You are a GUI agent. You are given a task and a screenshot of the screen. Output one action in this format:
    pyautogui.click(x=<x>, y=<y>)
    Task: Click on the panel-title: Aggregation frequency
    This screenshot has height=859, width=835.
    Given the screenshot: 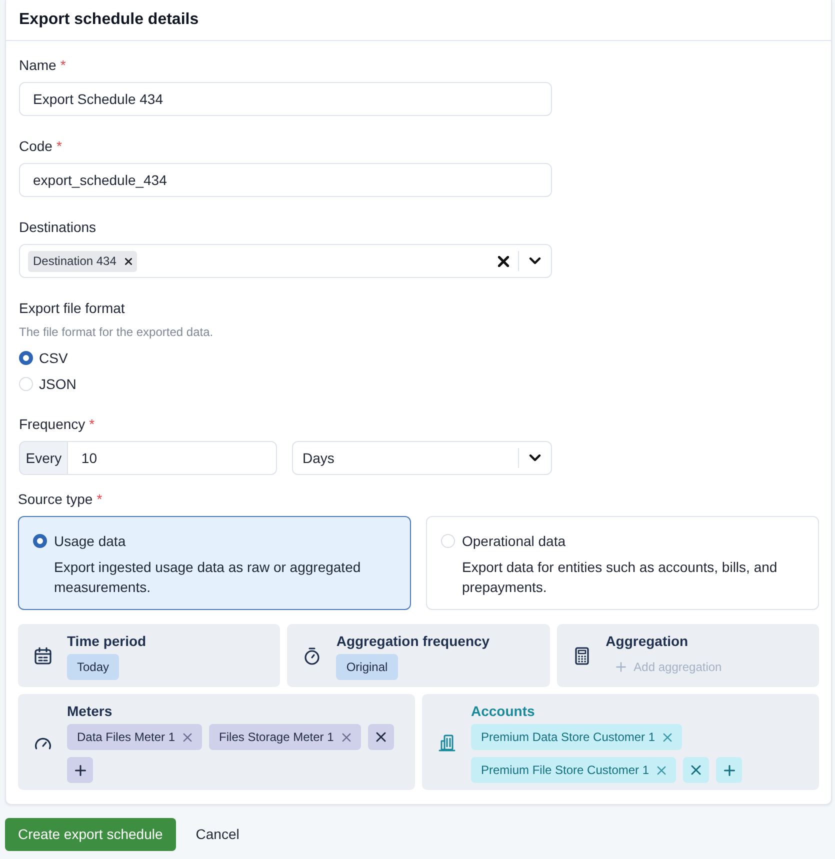 What is the action you would take?
    pyautogui.click(x=413, y=641)
    